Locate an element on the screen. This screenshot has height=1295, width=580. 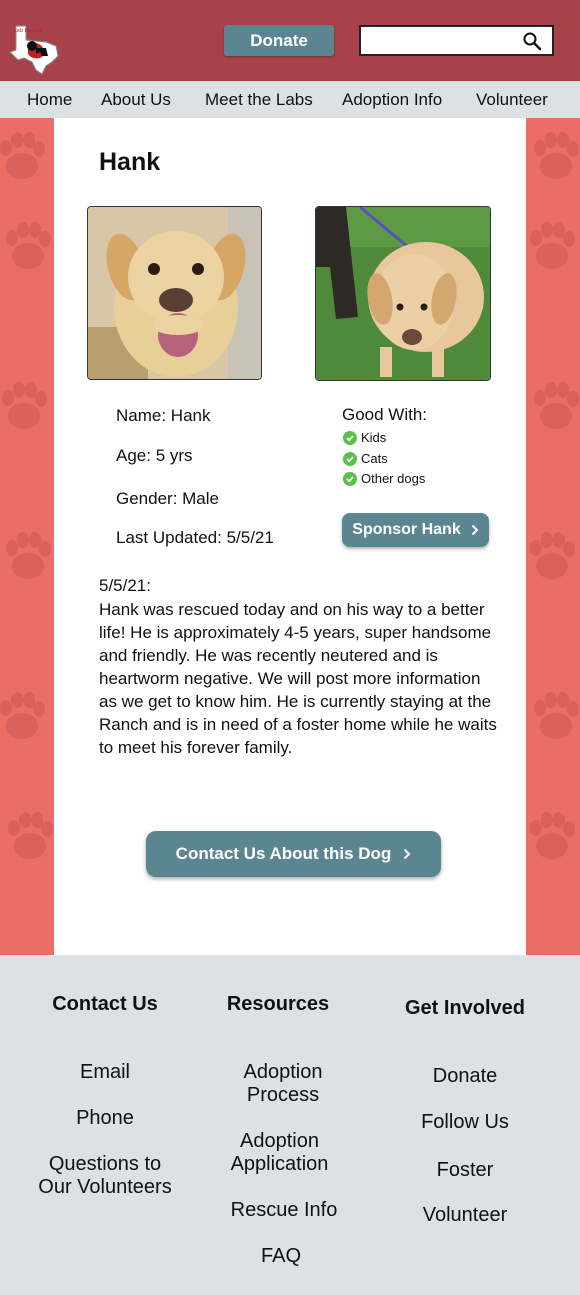
search-bar is located at coordinates (456, 40).